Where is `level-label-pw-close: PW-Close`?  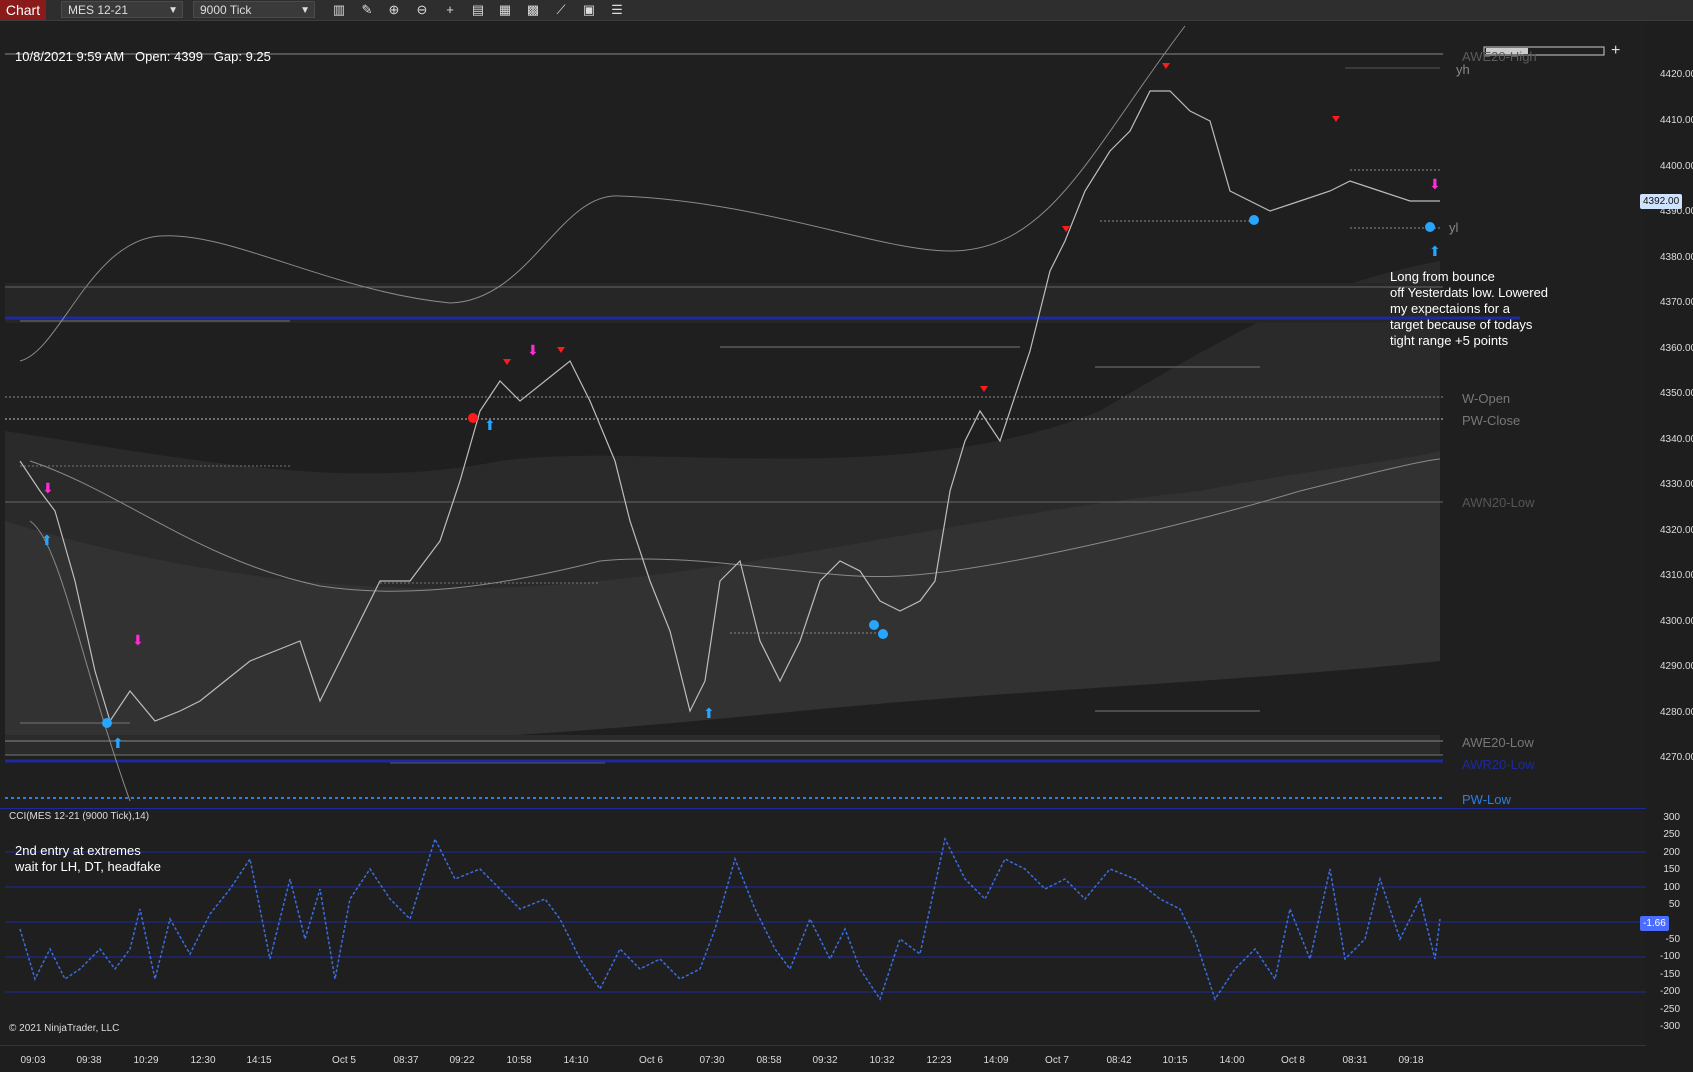
level-label-pw-close: PW-Close is located at coordinates (1491, 420).